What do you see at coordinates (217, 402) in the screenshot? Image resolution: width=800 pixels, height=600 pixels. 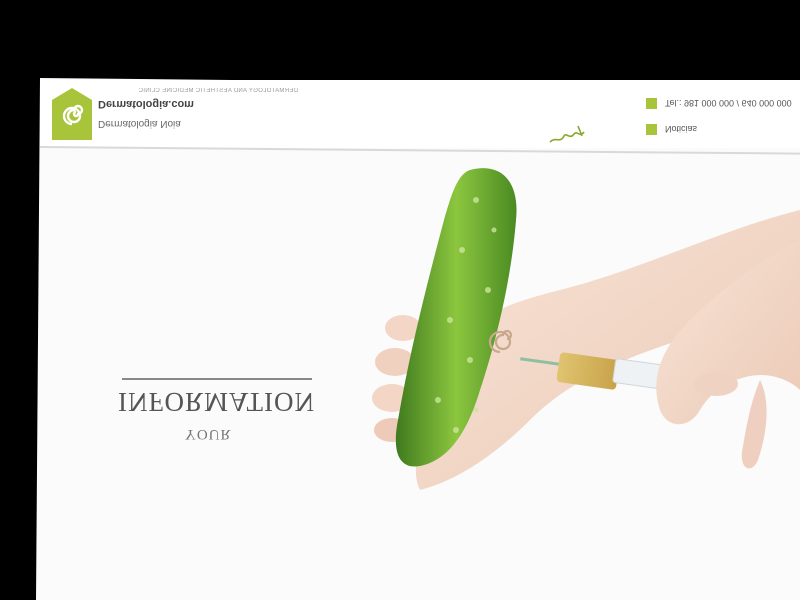 I see `hero-title: INFORMATION` at bounding box center [217, 402].